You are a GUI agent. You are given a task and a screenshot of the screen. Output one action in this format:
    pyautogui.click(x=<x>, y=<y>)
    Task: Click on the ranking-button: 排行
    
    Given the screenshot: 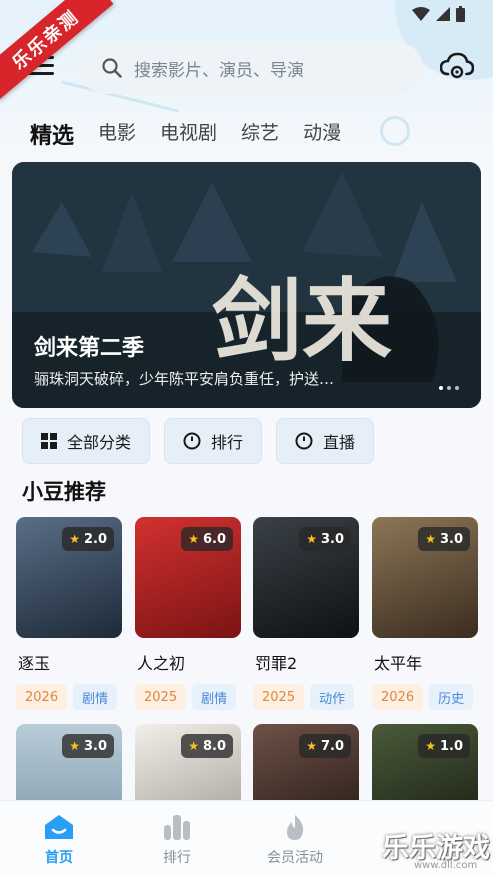 What is the action you would take?
    pyautogui.click(x=213, y=441)
    